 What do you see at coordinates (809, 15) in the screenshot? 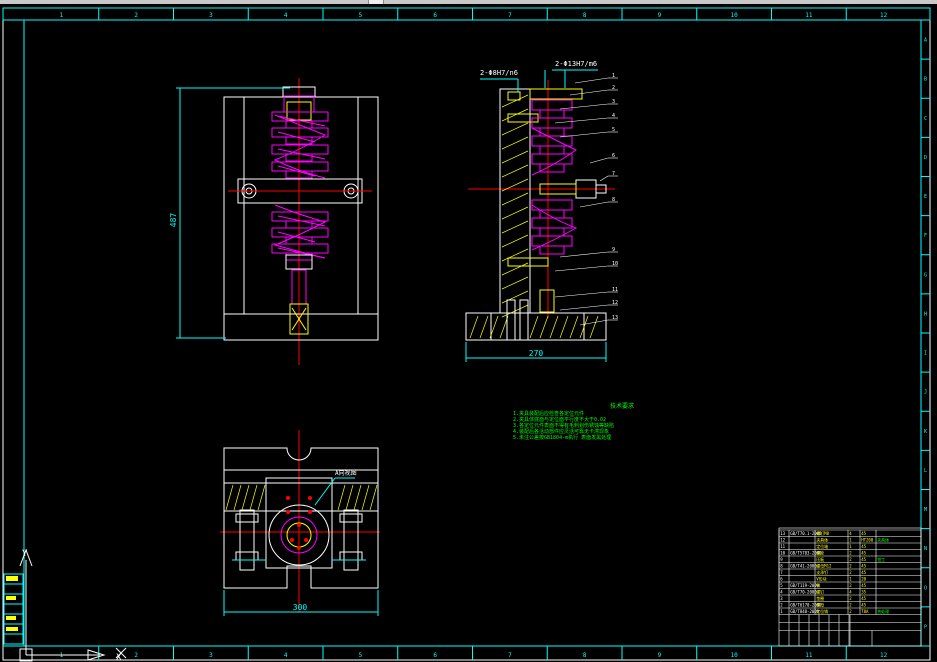
I see `column-label-top: 11` at bounding box center [809, 15].